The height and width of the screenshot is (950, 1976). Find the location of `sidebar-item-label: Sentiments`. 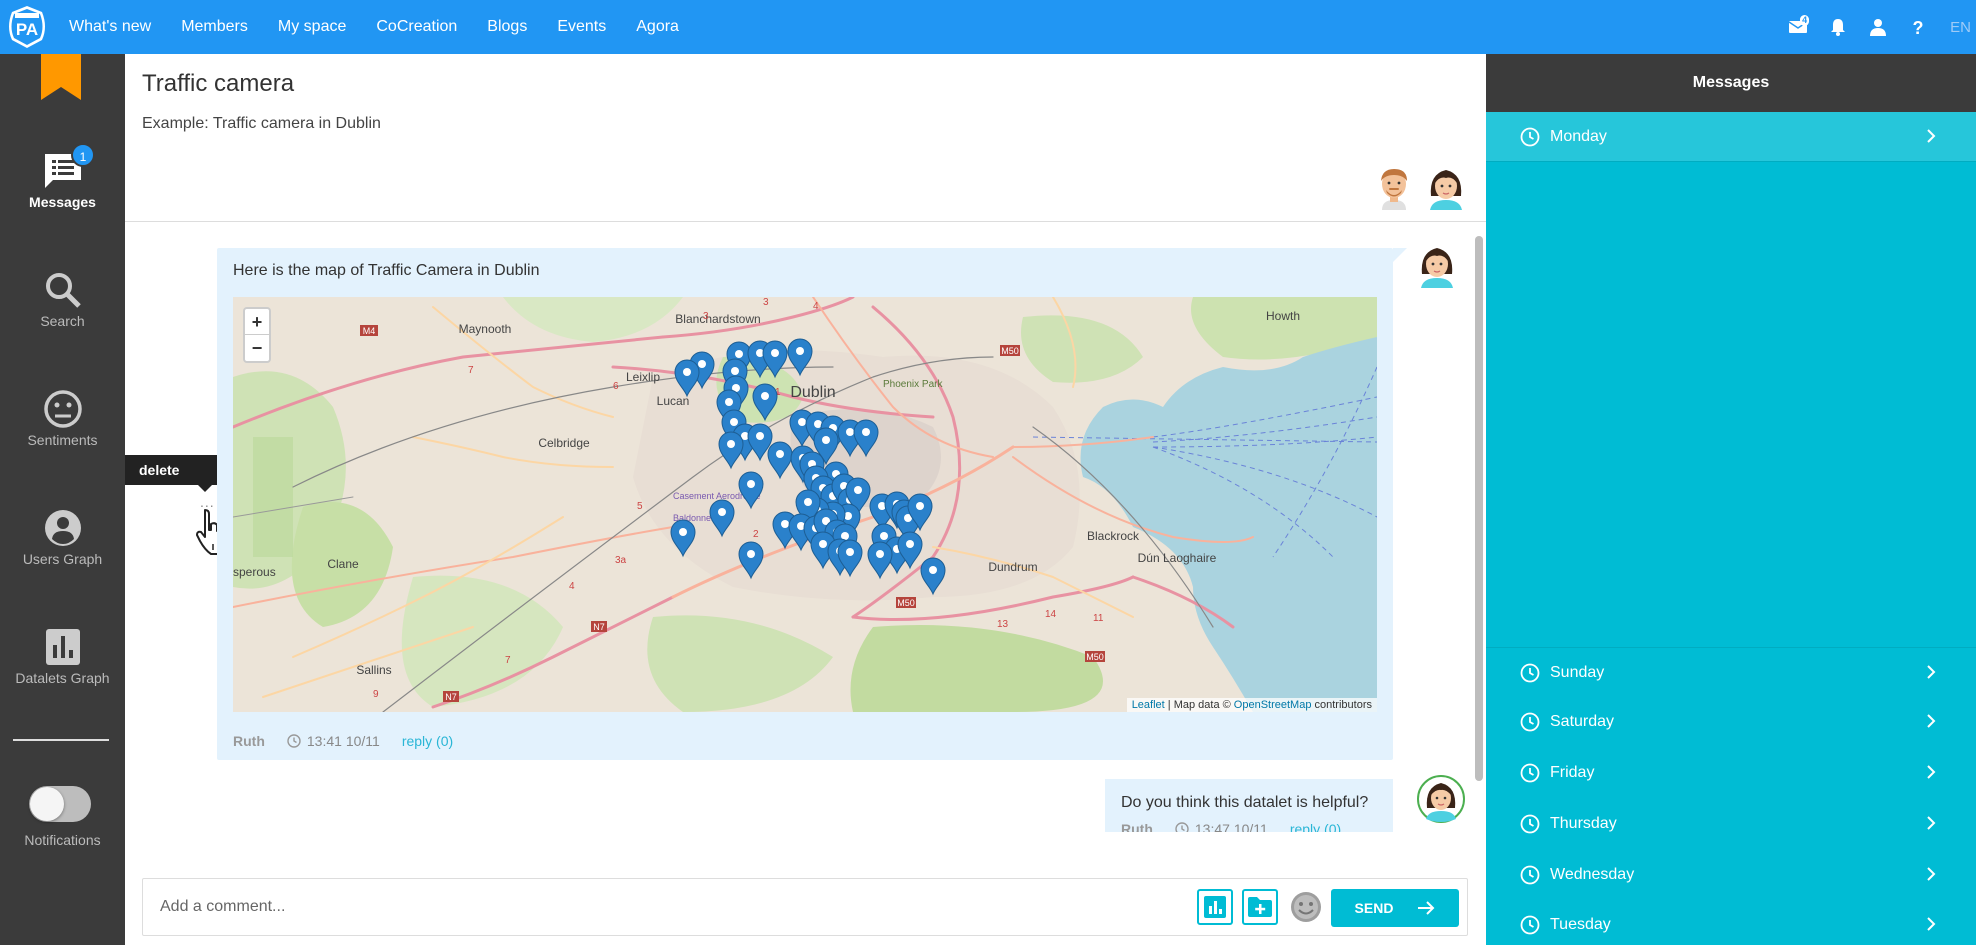

sidebar-item-label: Sentiments is located at coordinates (62, 440).